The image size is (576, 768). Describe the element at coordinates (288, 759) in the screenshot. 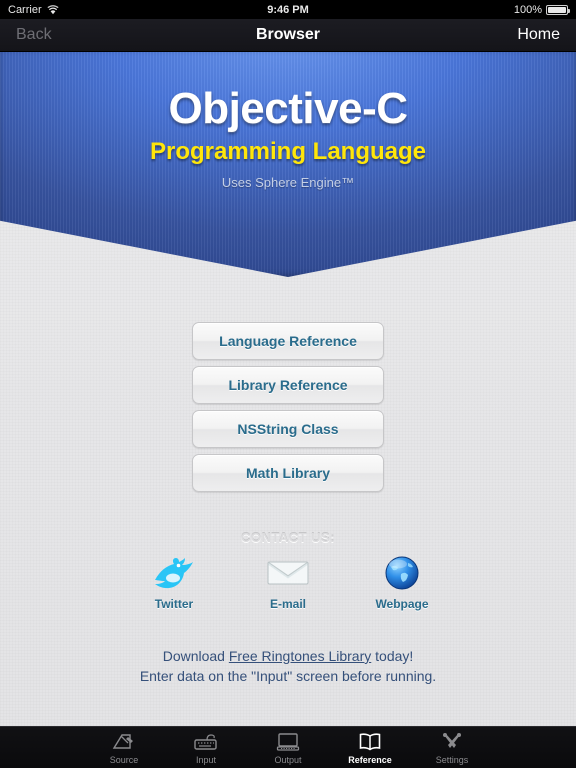

I see `tab-output-label: Output` at that location.